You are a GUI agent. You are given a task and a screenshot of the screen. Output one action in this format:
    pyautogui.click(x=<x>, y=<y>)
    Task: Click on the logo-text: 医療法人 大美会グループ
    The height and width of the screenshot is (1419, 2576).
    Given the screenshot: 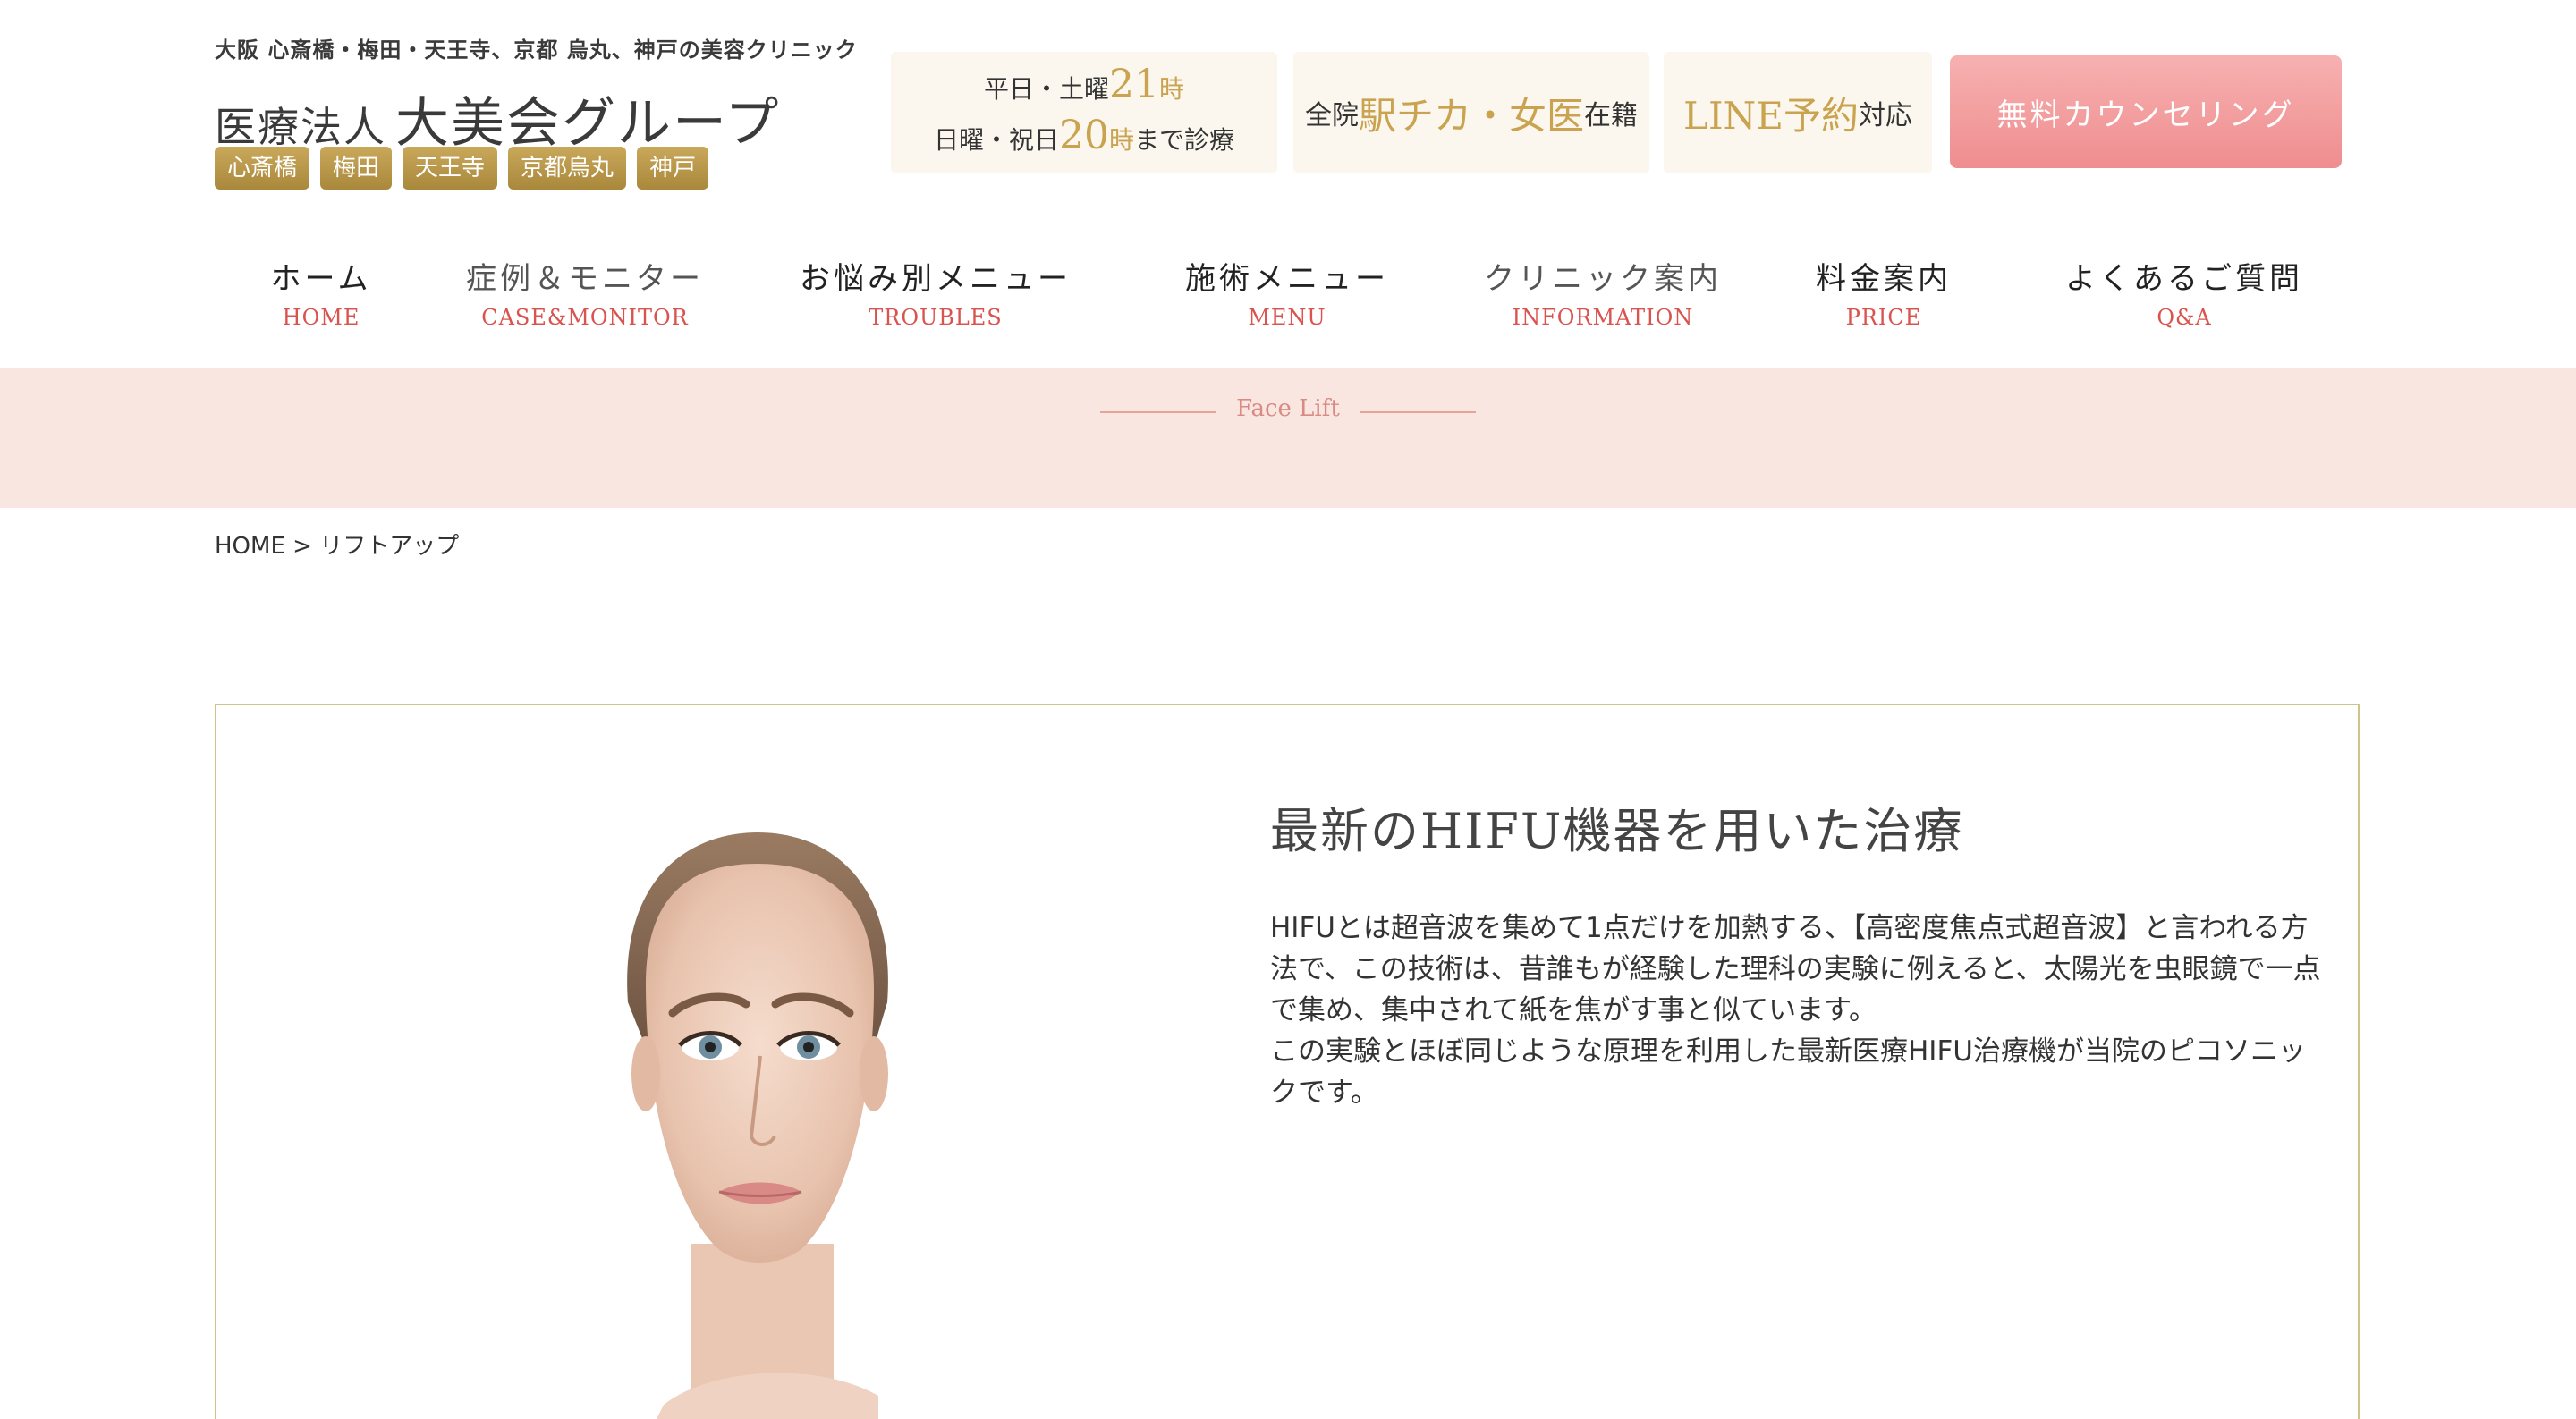 What is the action you would take?
    pyautogui.click(x=528, y=118)
    